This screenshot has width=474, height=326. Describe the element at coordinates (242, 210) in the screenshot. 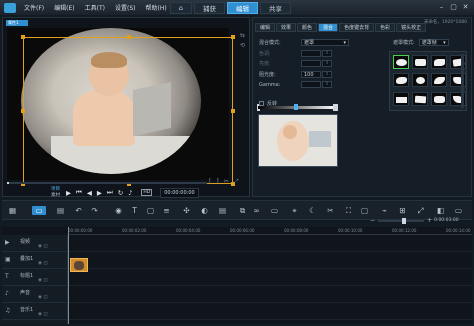

I see `crop-icon: ⧉` at that location.